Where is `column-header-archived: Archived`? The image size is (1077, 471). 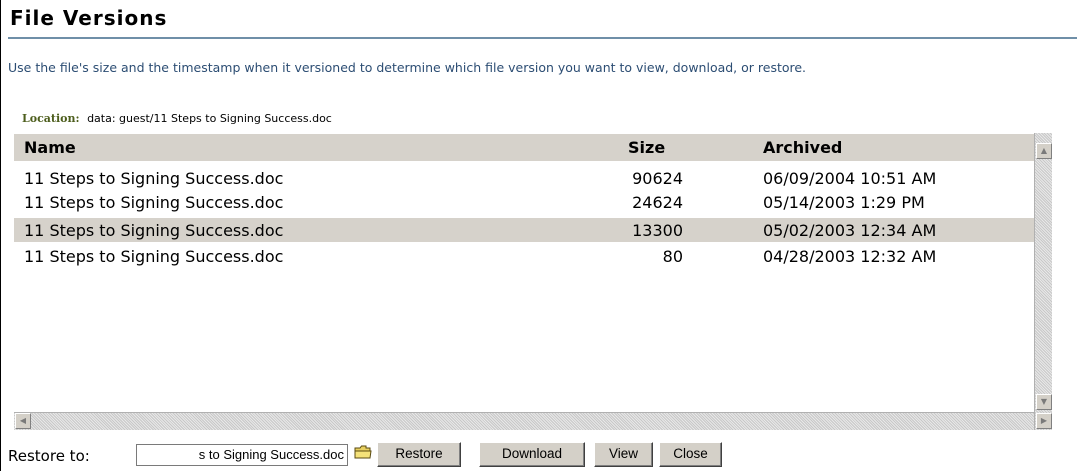
column-header-archived: Archived is located at coordinates (802, 147).